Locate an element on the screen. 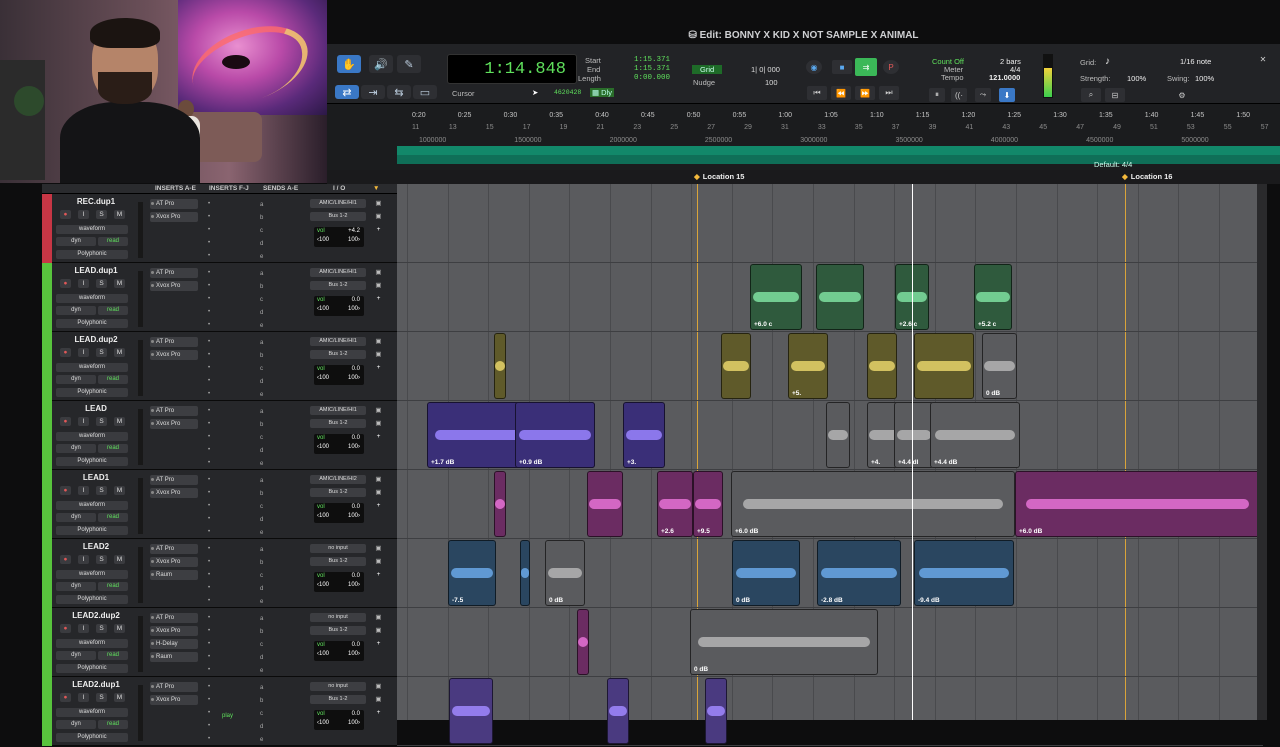 Image resolution: width=1280 pixels, height=747 pixels. playlist-selector: dyn is located at coordinates (76, 586).